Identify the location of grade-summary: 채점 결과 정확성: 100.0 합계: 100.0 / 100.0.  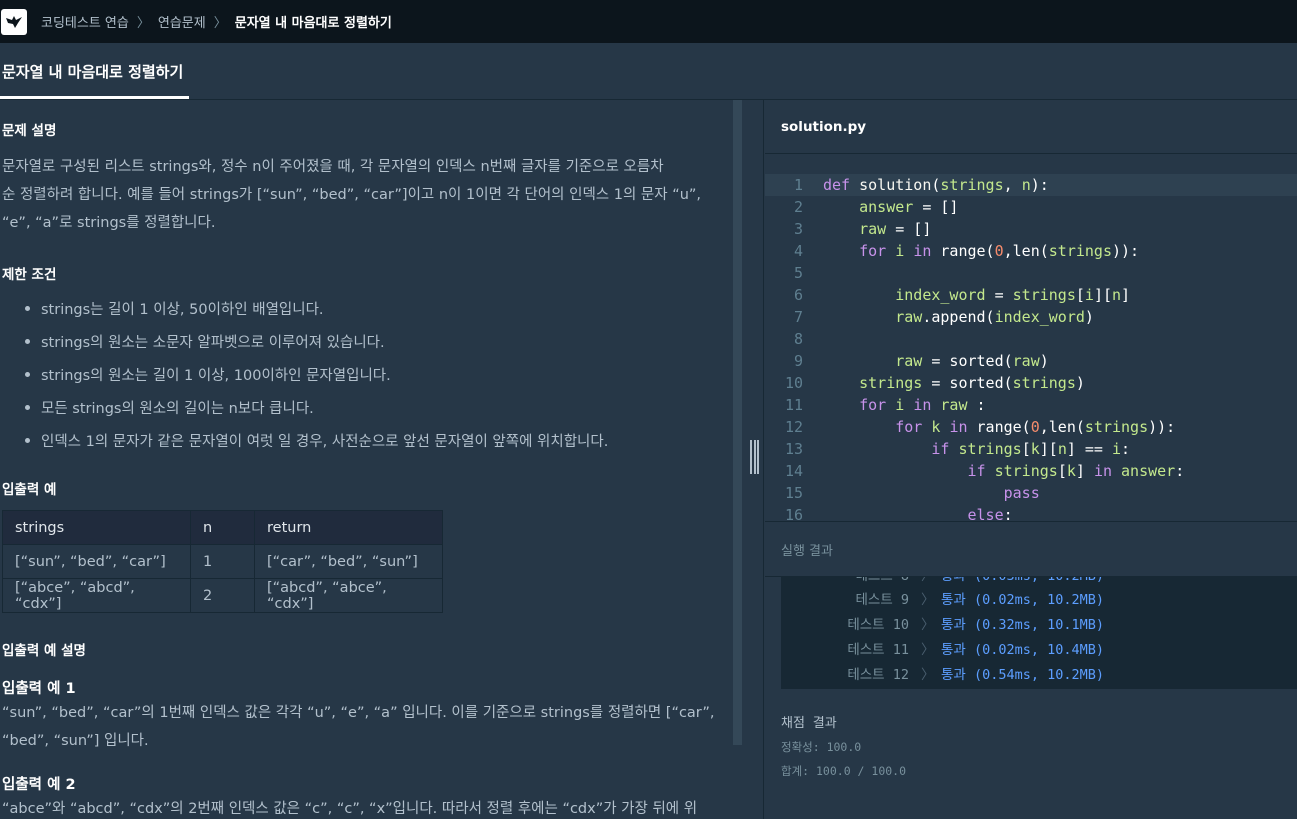
(843, 745).